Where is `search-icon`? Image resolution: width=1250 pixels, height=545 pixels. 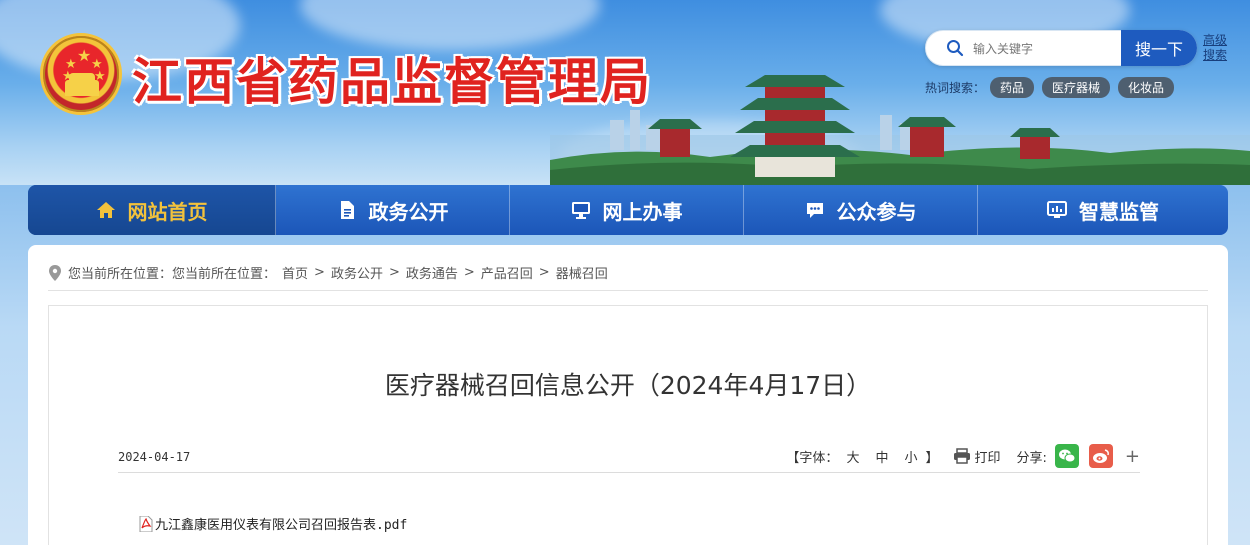
search-icon is located at coordinates (955, 48).